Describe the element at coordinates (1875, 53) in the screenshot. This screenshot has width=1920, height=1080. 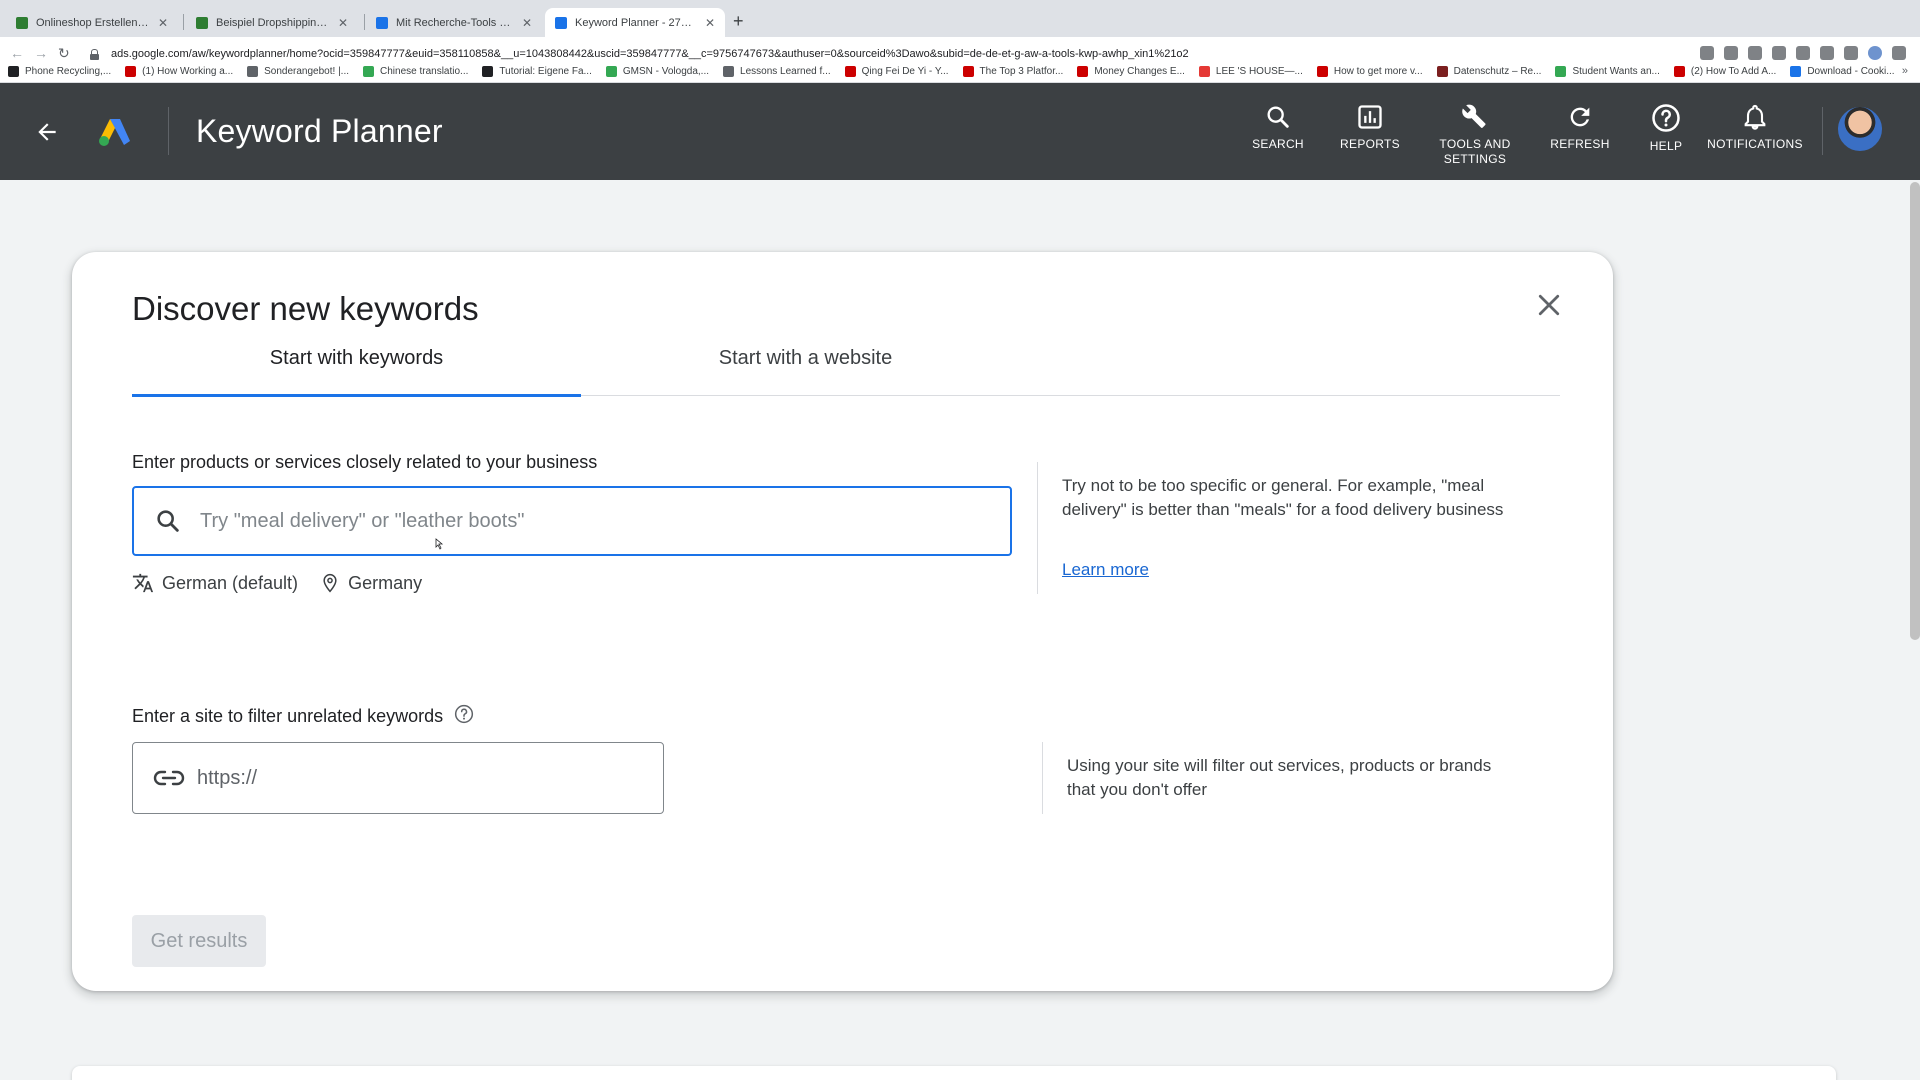
I see `profile-icon` at that location.